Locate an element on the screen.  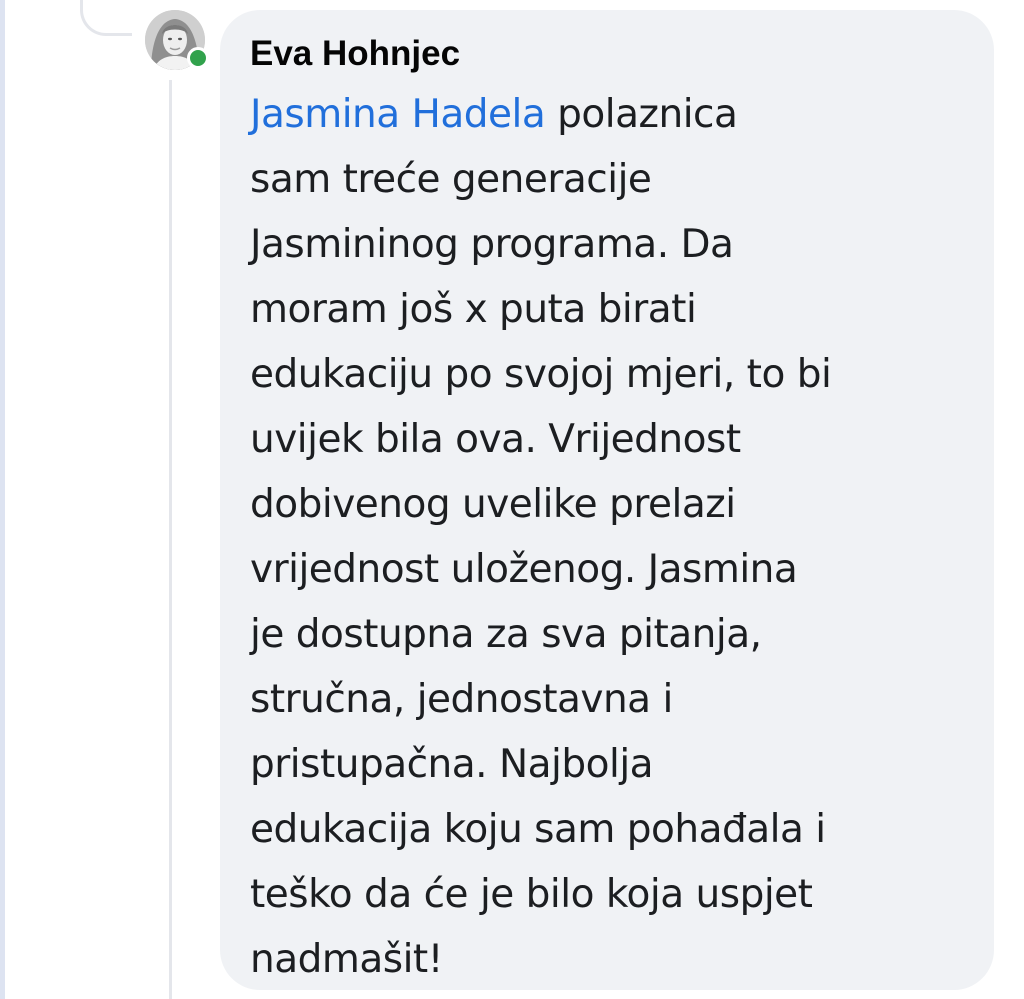
comment-line-1: Jasmina Hadela polaznica is located at coordinates (600, 114).